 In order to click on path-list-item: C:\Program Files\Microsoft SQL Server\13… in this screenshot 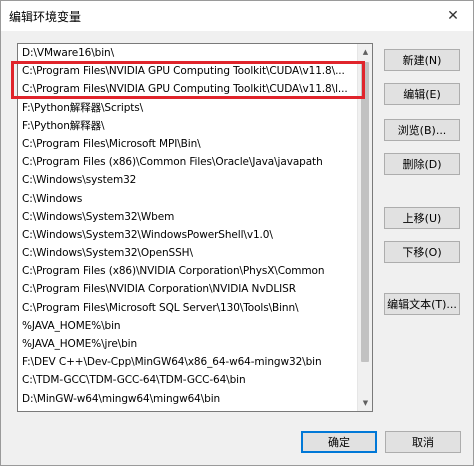, I will do `click(188, 308)`.